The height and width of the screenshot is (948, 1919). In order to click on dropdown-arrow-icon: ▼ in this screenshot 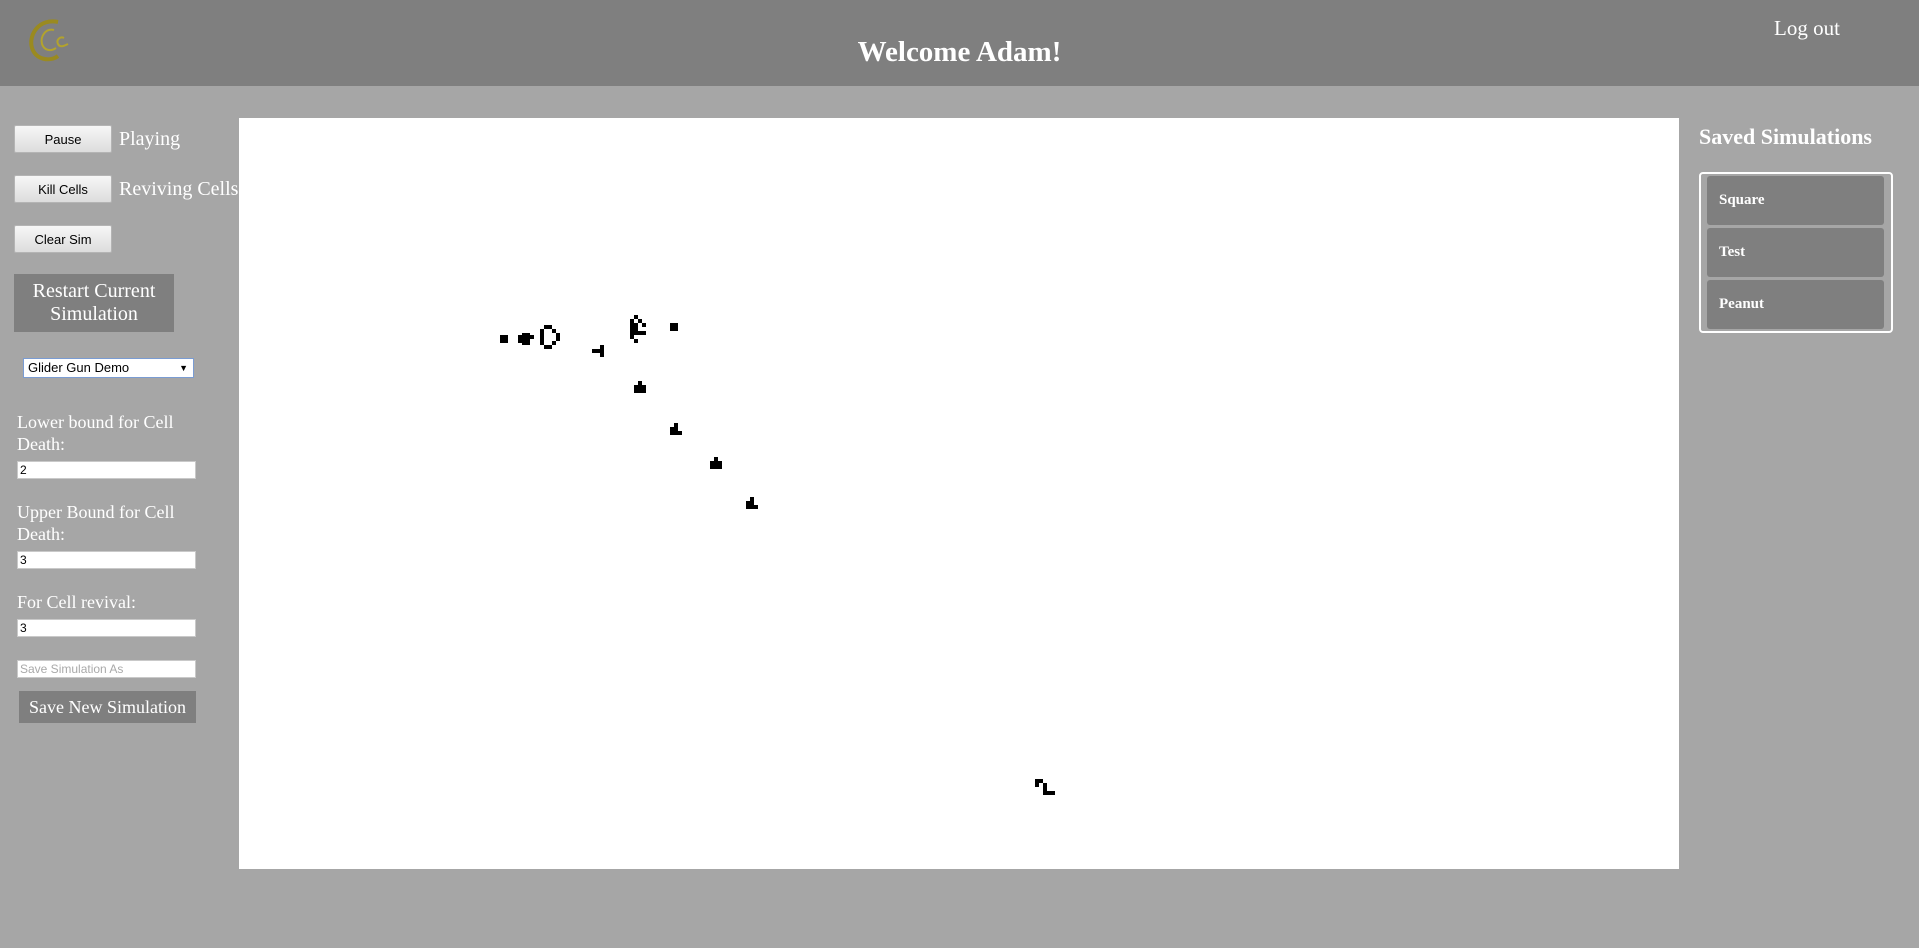, I will do `click(183, 368)`.